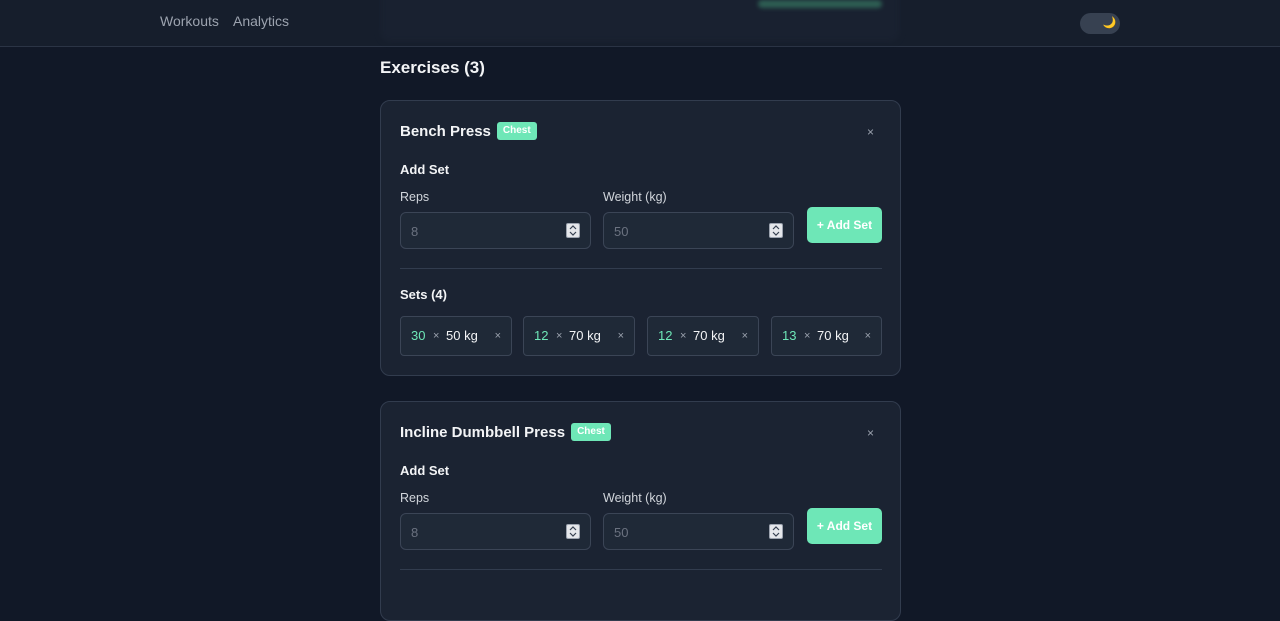 Image resolution: width=1280 pixels, height=621 pixels. I want to click on exercise-header: Incline Dumbbell Press Chest, so click(505, 432).